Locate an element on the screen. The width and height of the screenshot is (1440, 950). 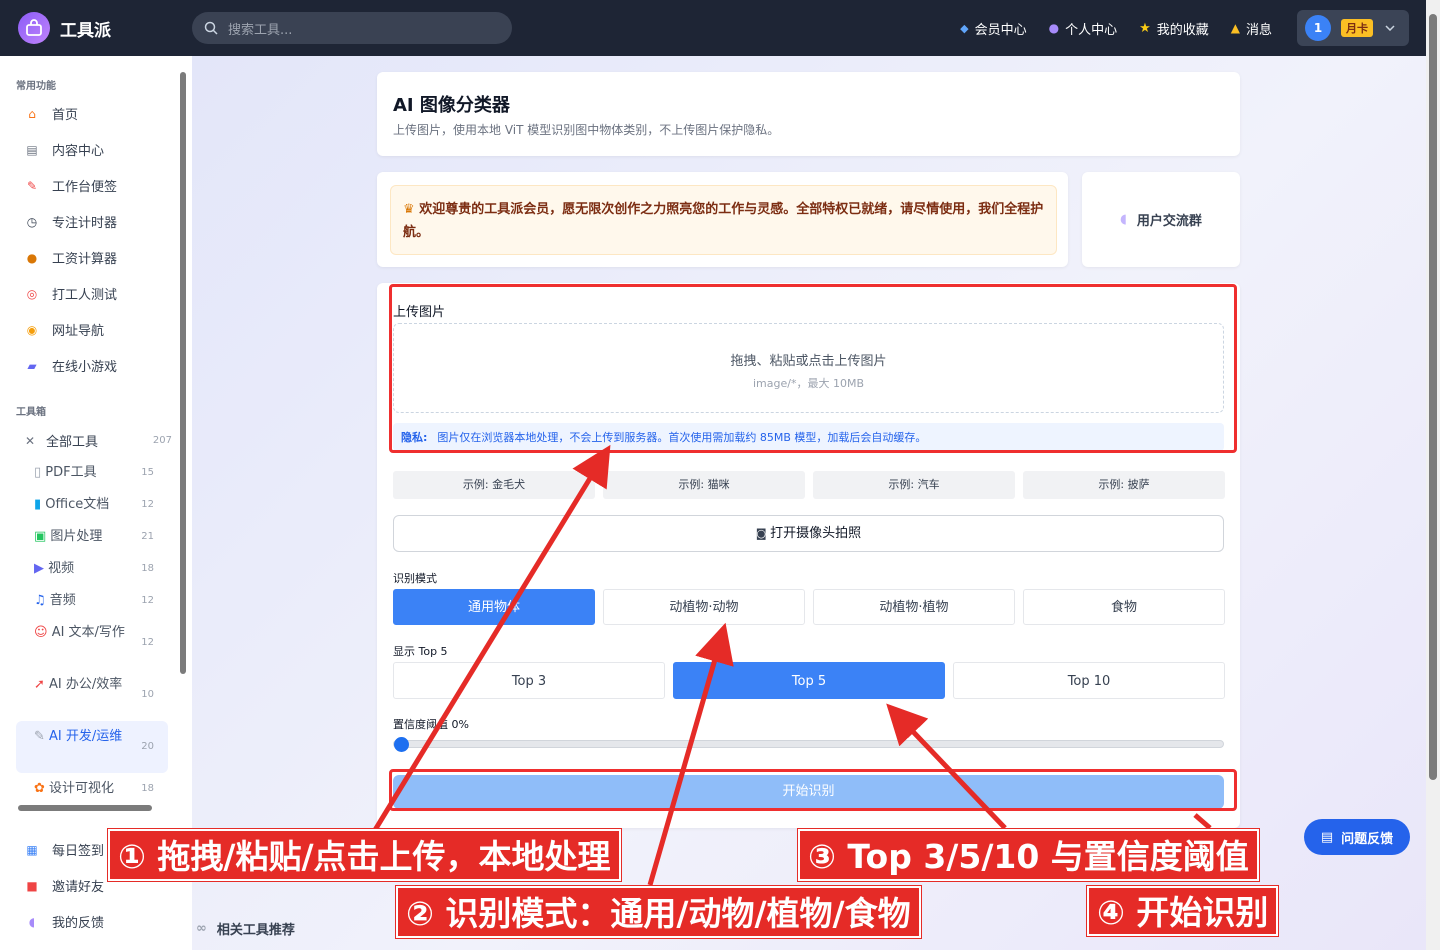
annotation-label-start: ④ 开始识别 is located at coordinates (1183, 911).